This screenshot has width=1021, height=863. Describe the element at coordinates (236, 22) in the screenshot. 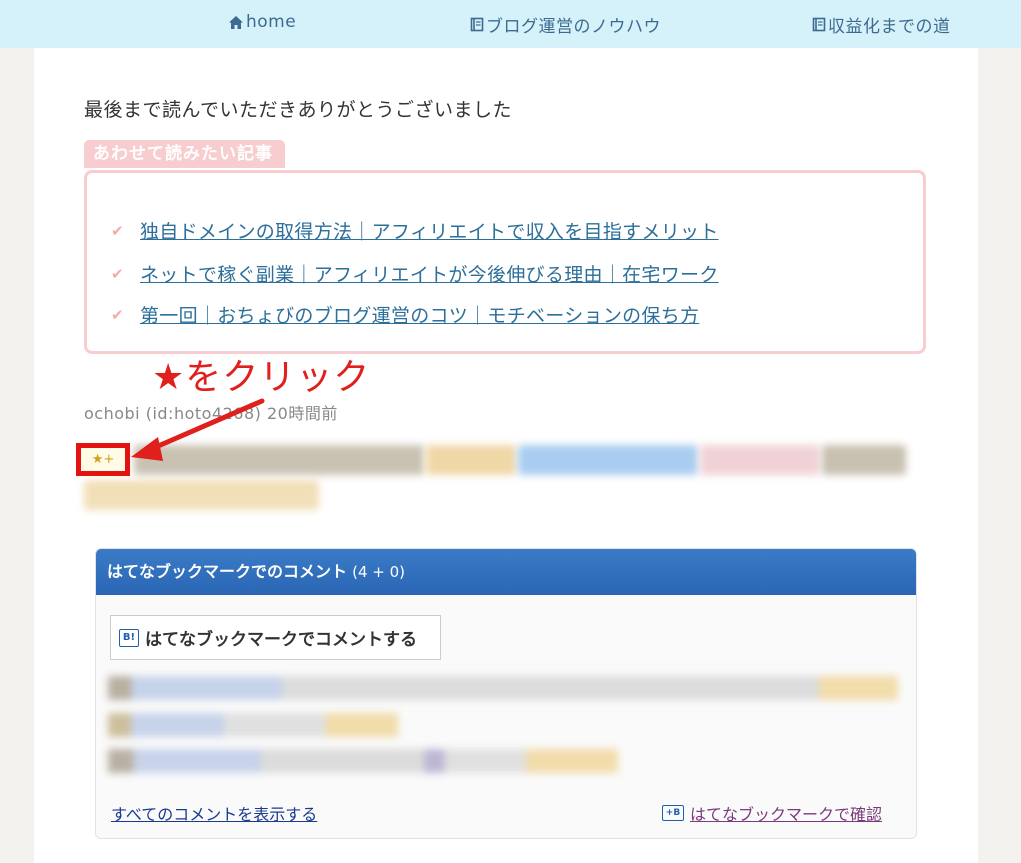

I see `home-icon` at that location.